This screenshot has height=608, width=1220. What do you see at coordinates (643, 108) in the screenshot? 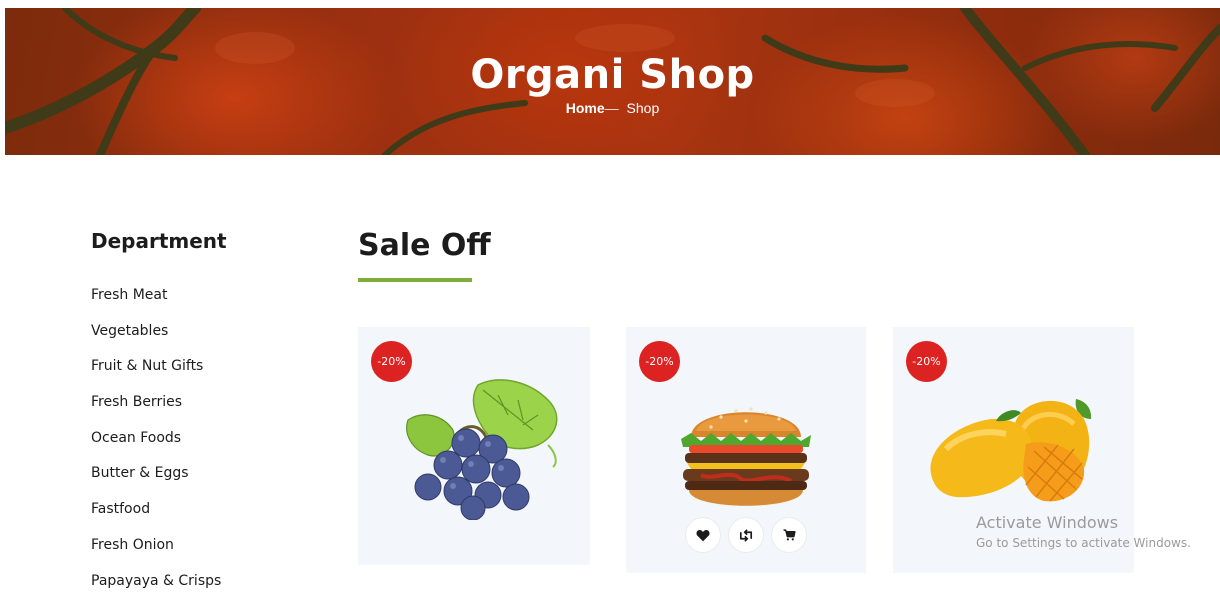
I see `breadcrumb-current: Shop` at bounding box center [643, 108].